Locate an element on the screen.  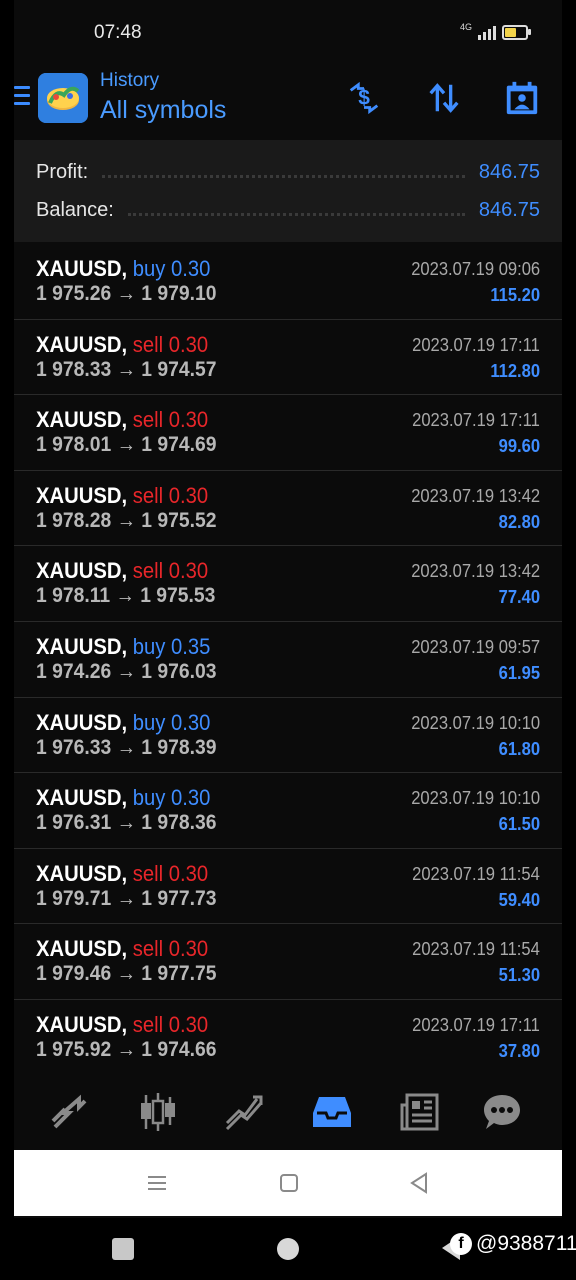
tab-news is located at coordinates (420, 1112).